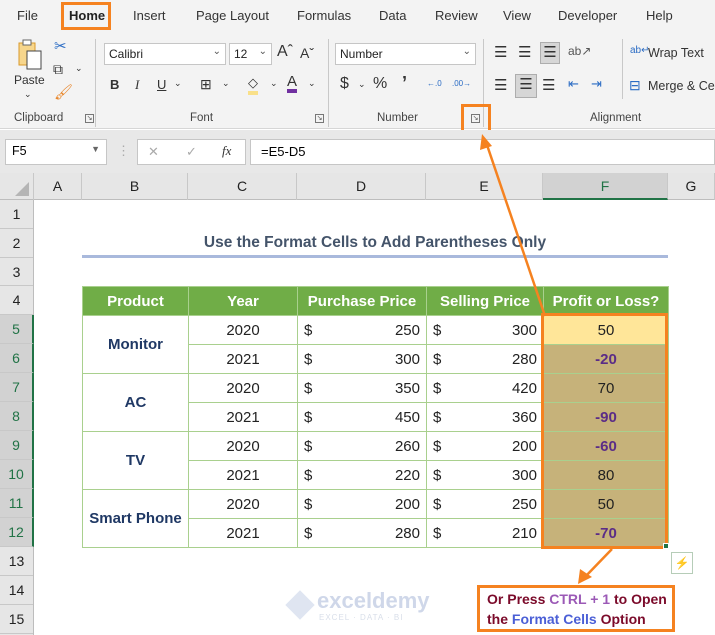  I want to click on purchase-price-cell: $300, so click(362, 359).